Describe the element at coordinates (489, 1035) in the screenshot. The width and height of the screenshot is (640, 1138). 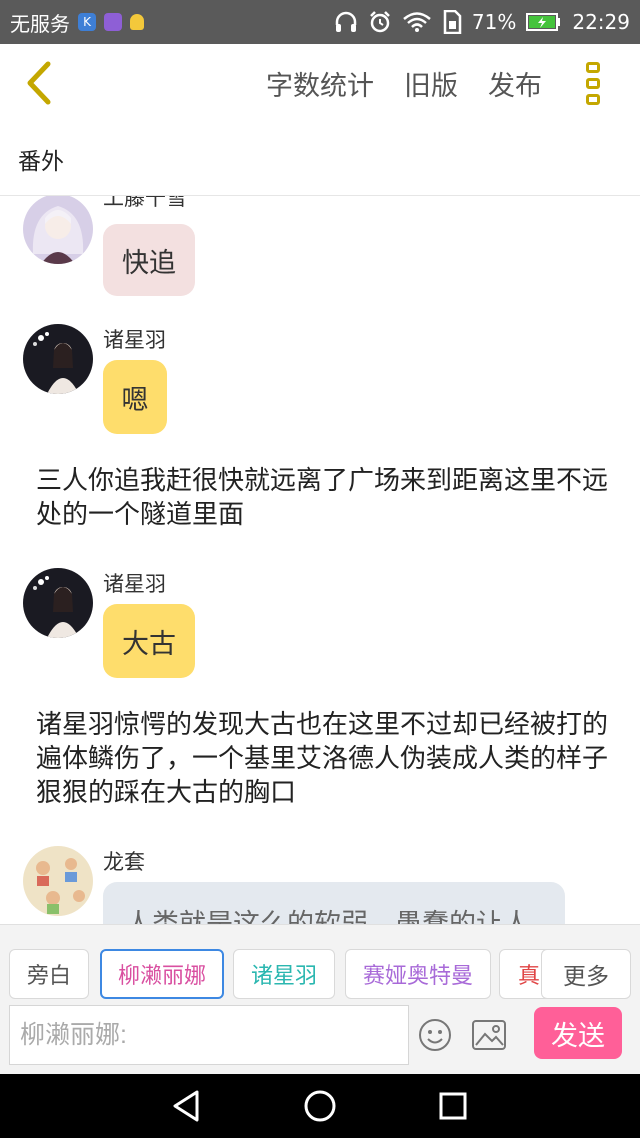
I see `image-icon` at that location.